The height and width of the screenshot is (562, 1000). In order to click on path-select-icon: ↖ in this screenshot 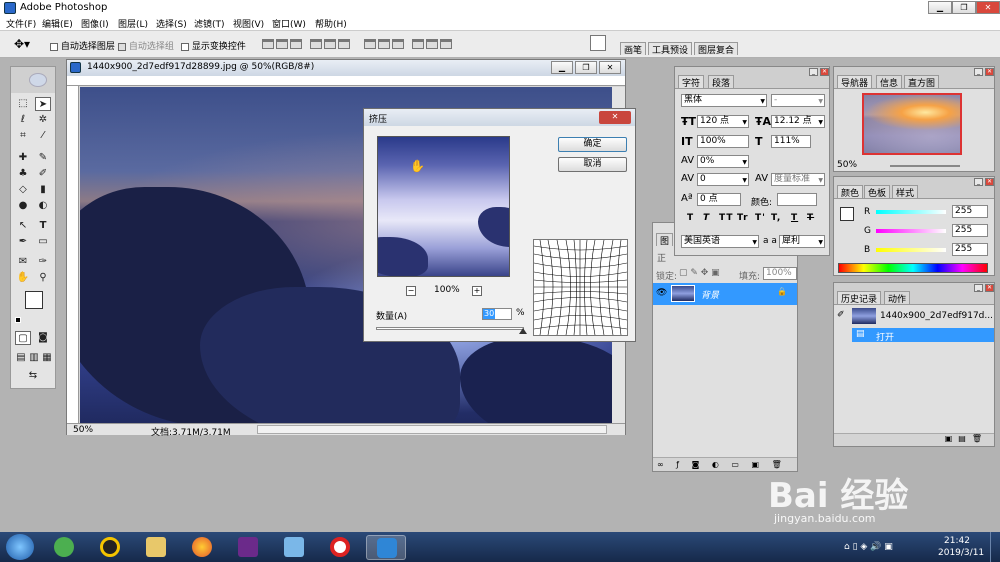, I will do `click(23, 226)`.